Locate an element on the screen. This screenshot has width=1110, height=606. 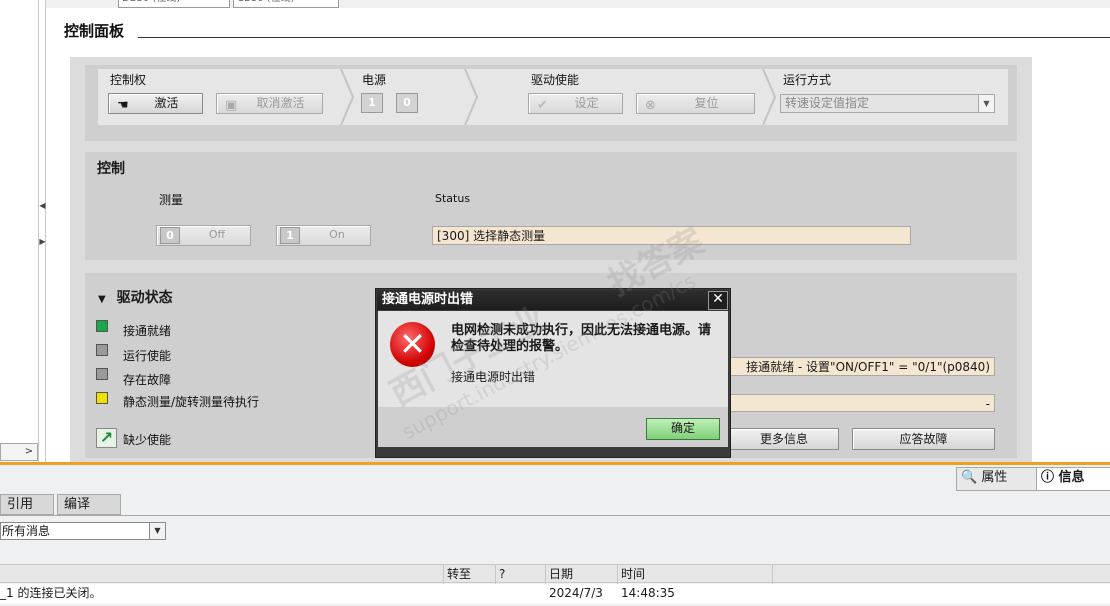
scroll-right-icon: > is located at coordinates (29, 452).